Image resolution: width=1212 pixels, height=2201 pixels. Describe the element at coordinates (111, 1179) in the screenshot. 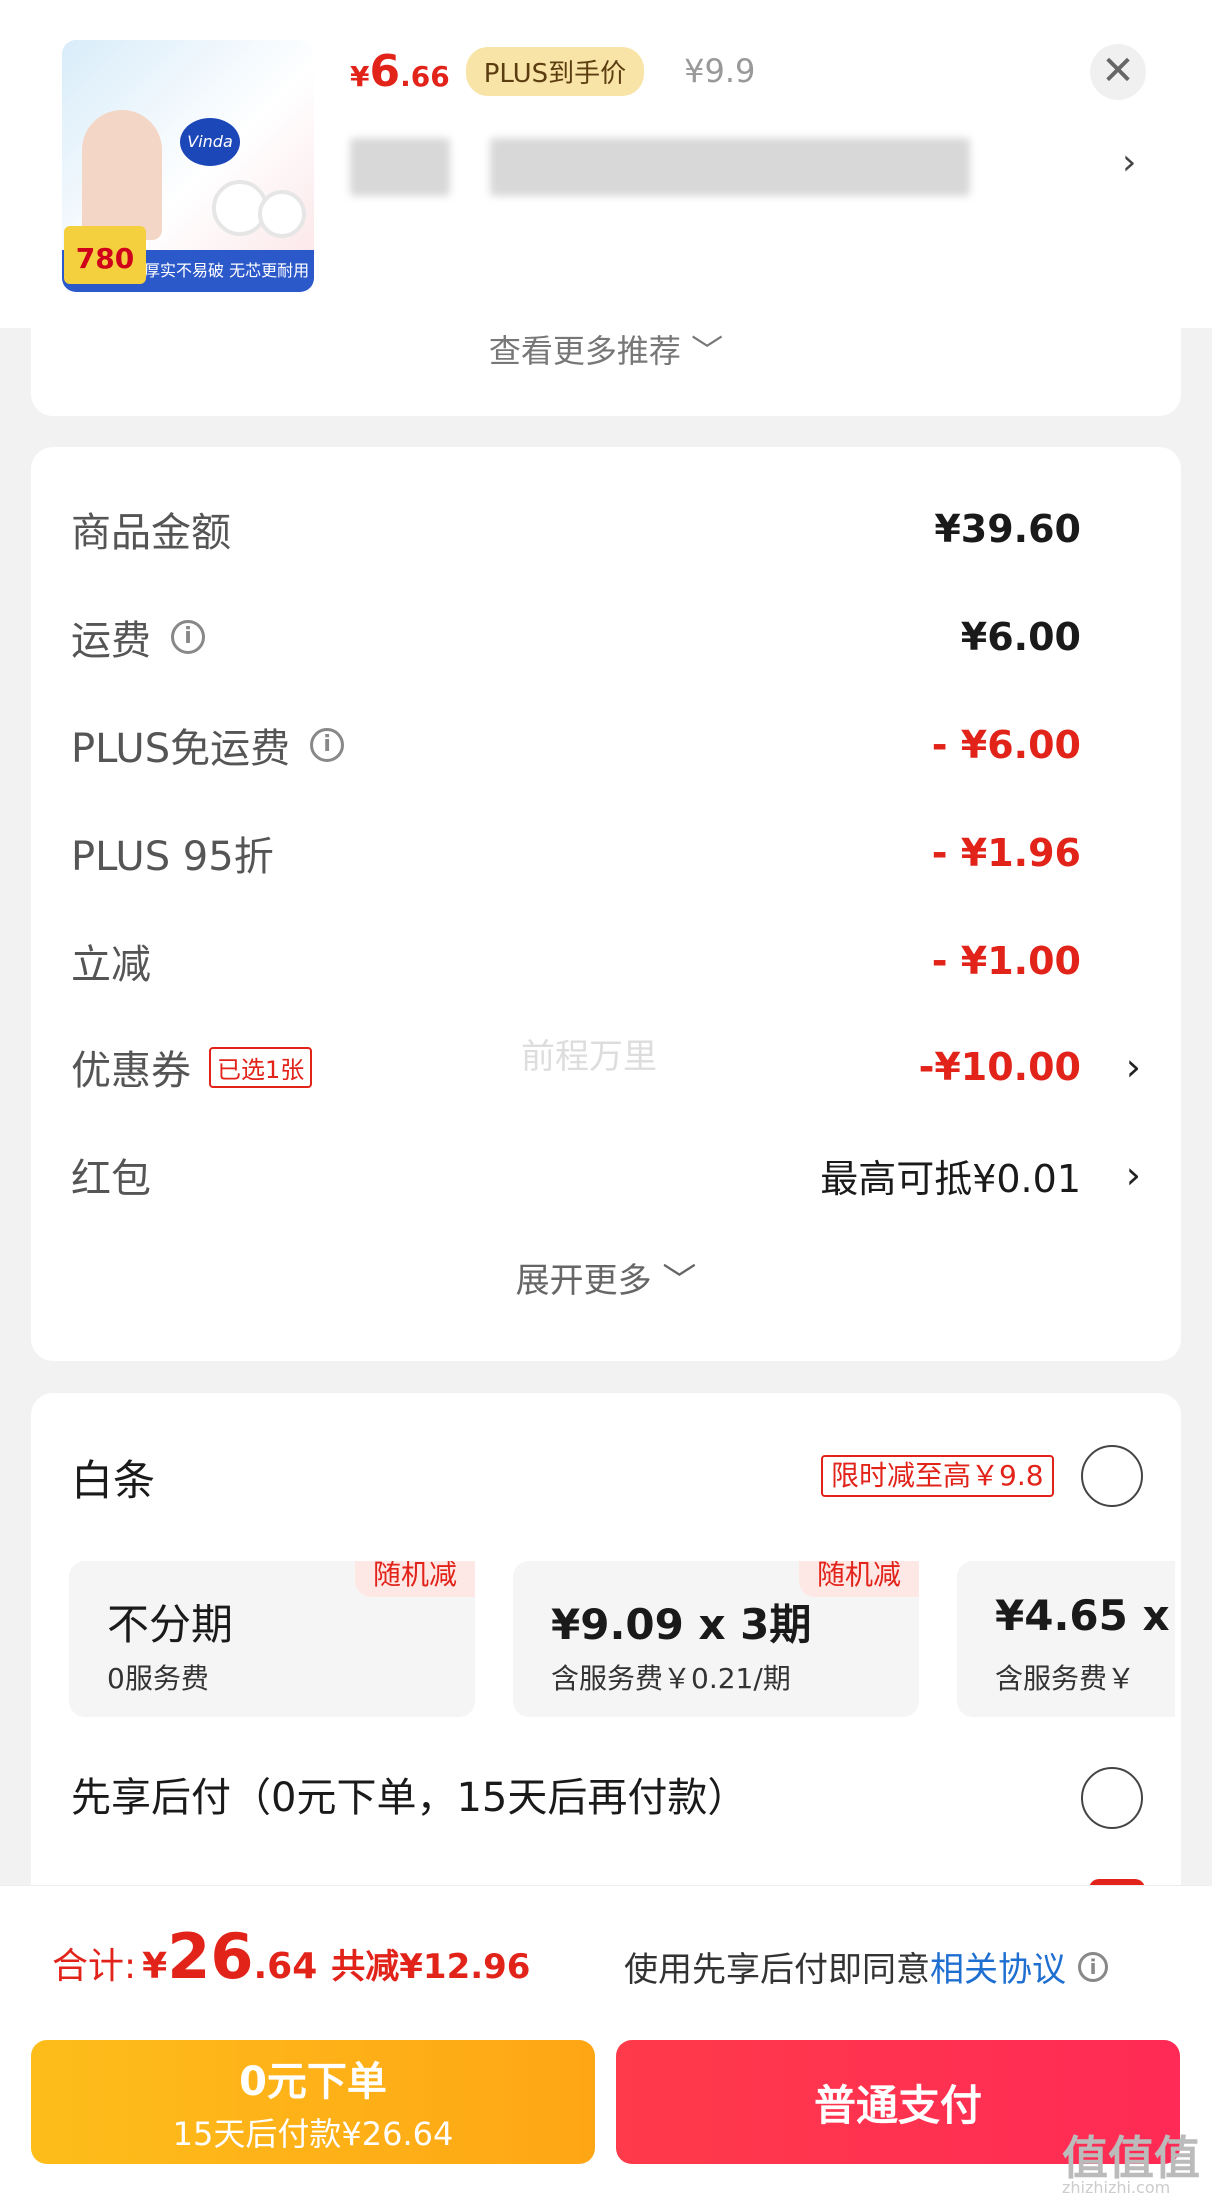

I see `fee-label: 红包` at that location.